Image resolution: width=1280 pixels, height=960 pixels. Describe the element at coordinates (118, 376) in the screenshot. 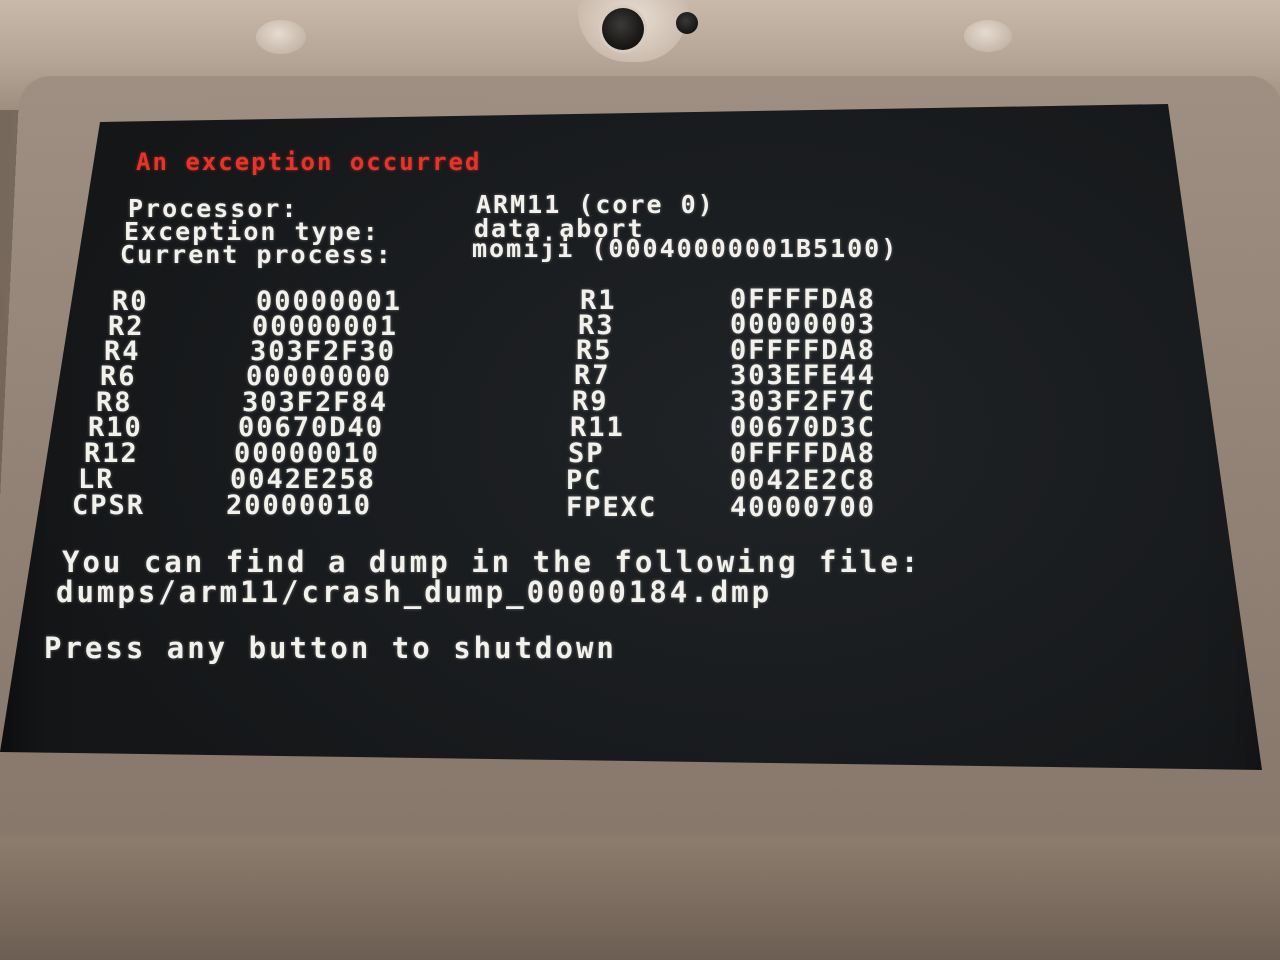

I see `register-name: R6` at that location.